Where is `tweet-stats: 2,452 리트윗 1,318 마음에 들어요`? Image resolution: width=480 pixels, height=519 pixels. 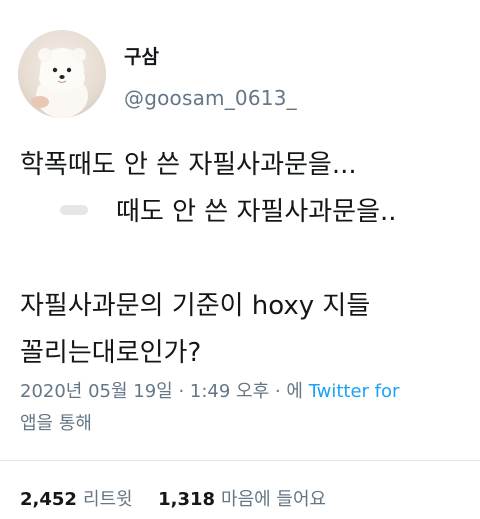 tweet-stats: 2,452 리트윗 1,318 마음에 들어요 is located at coordinates (173, 498).